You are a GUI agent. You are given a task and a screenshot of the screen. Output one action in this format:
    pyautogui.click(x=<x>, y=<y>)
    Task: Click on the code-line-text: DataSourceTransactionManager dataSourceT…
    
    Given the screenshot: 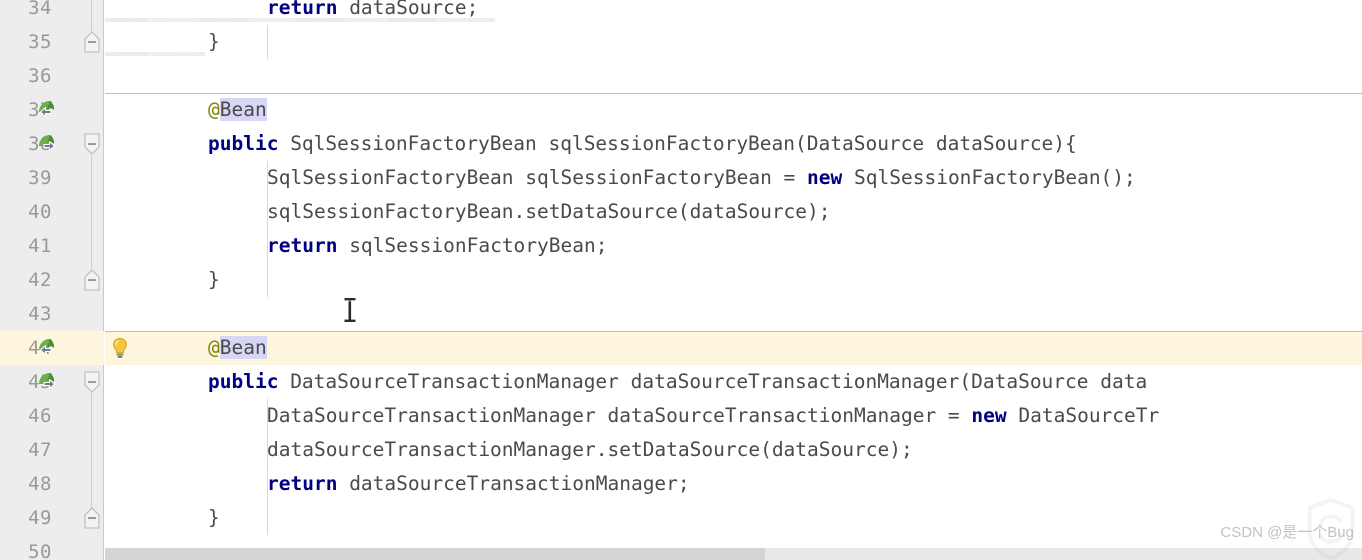 What is the action you would take?
    pyautogui.click(x=713, y=416)
    